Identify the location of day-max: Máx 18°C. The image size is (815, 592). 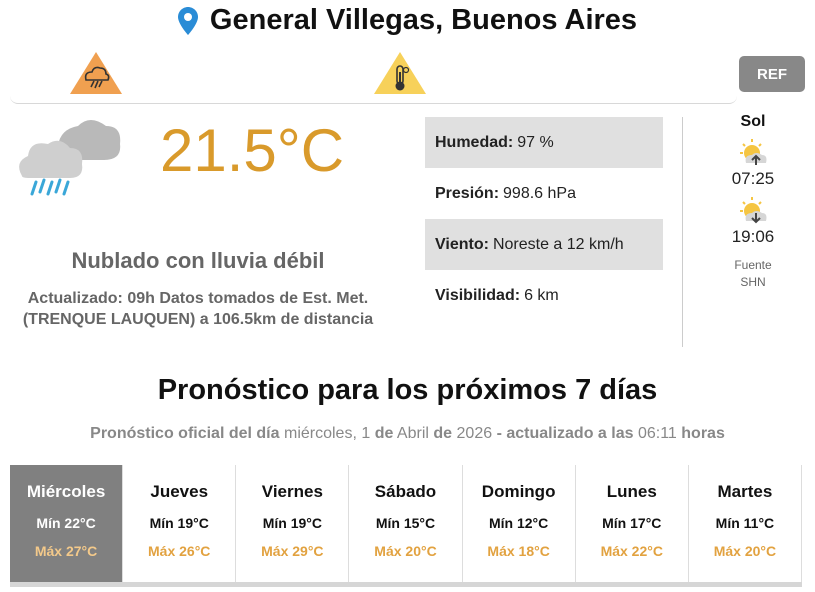
(518, 551).